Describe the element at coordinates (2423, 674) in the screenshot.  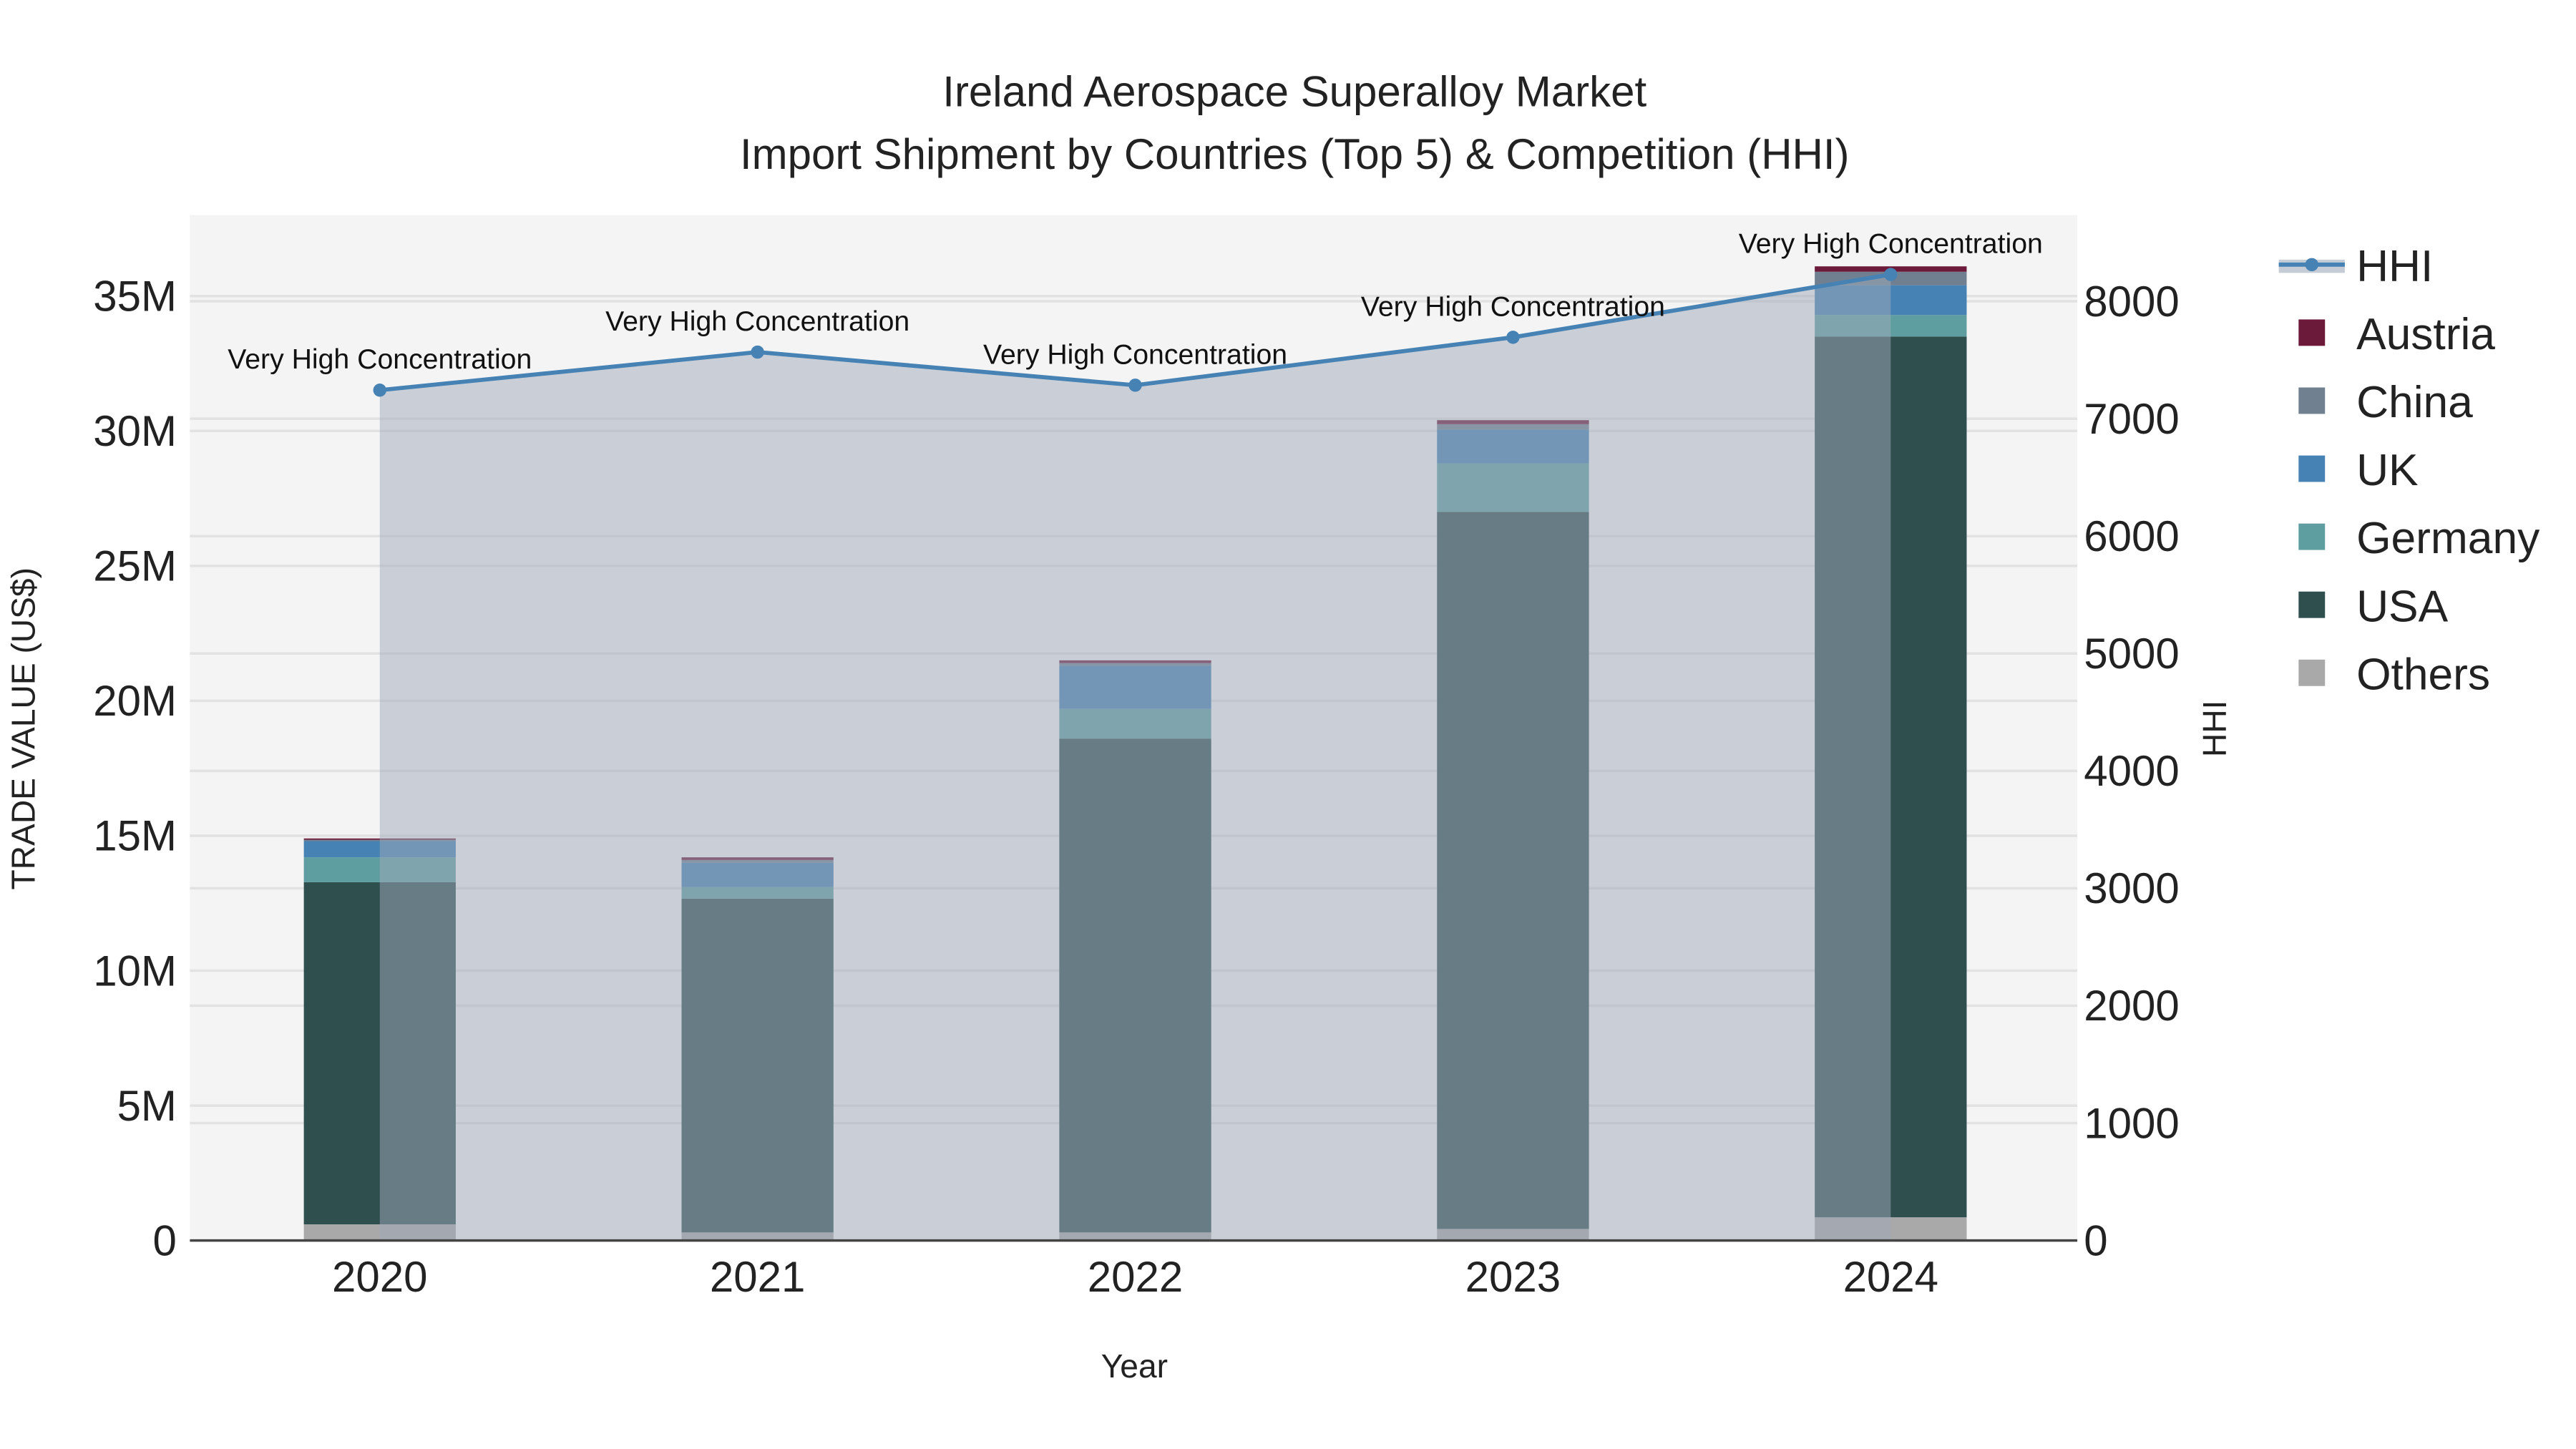
I see `legend-label-others: Others` at that location.